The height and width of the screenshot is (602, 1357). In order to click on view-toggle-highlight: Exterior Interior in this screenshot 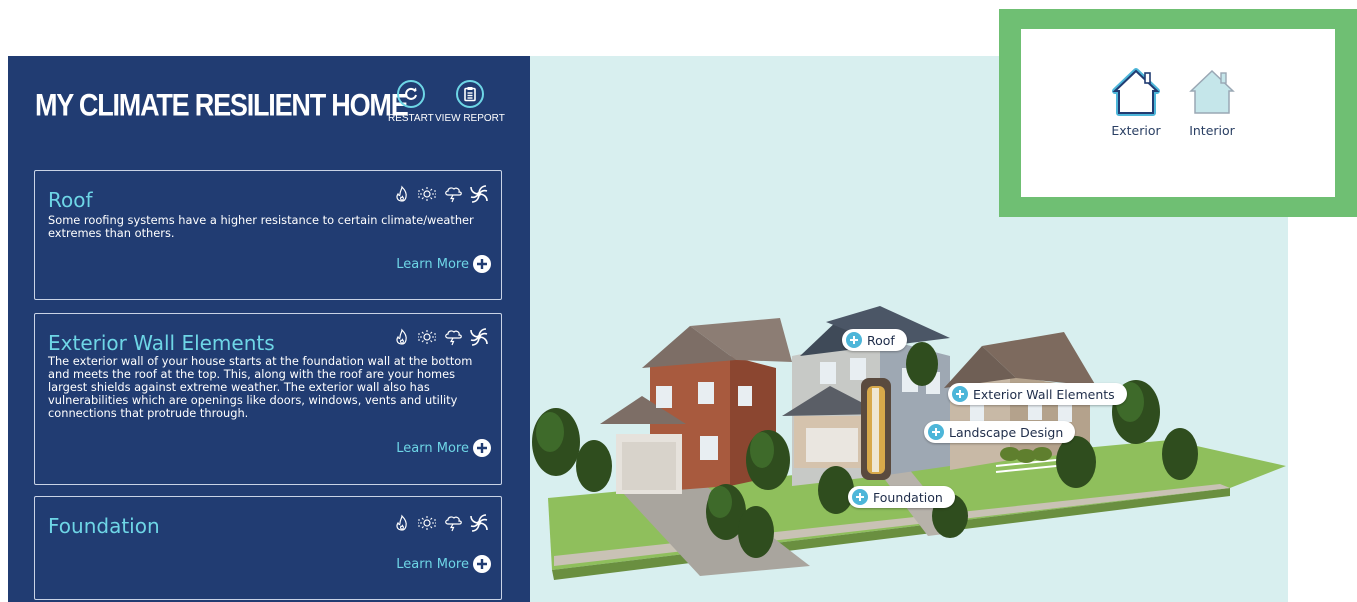, I will do `click(1178, 113)`.